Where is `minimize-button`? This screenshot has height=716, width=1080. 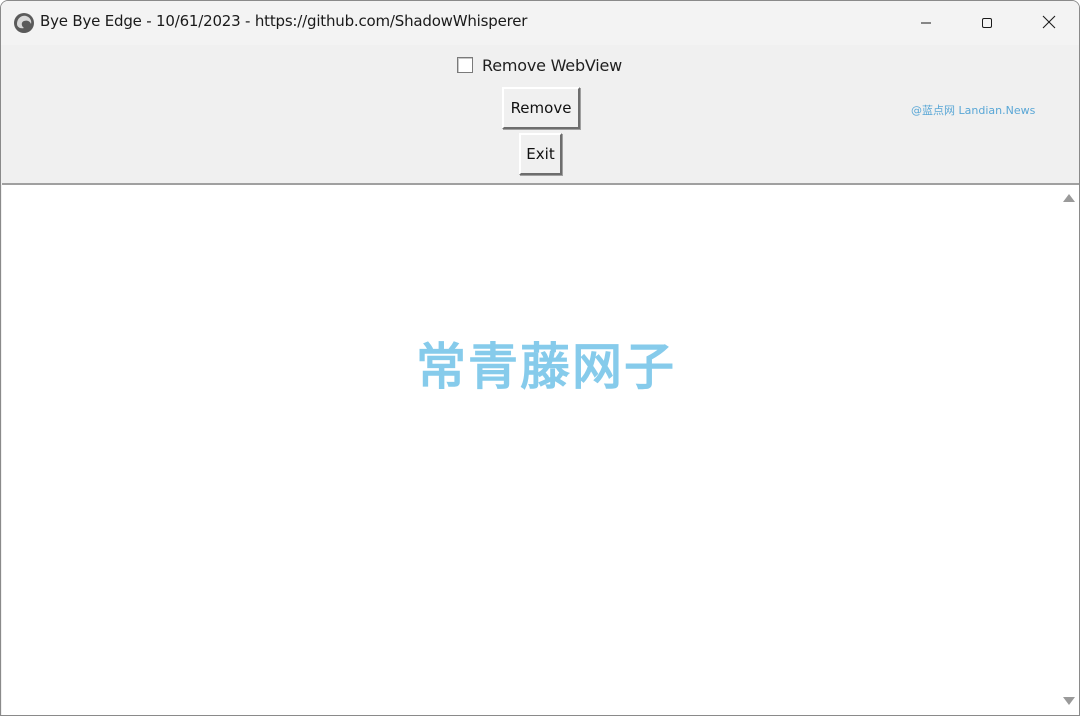 minimize-button is located at coordinates (926, 23).